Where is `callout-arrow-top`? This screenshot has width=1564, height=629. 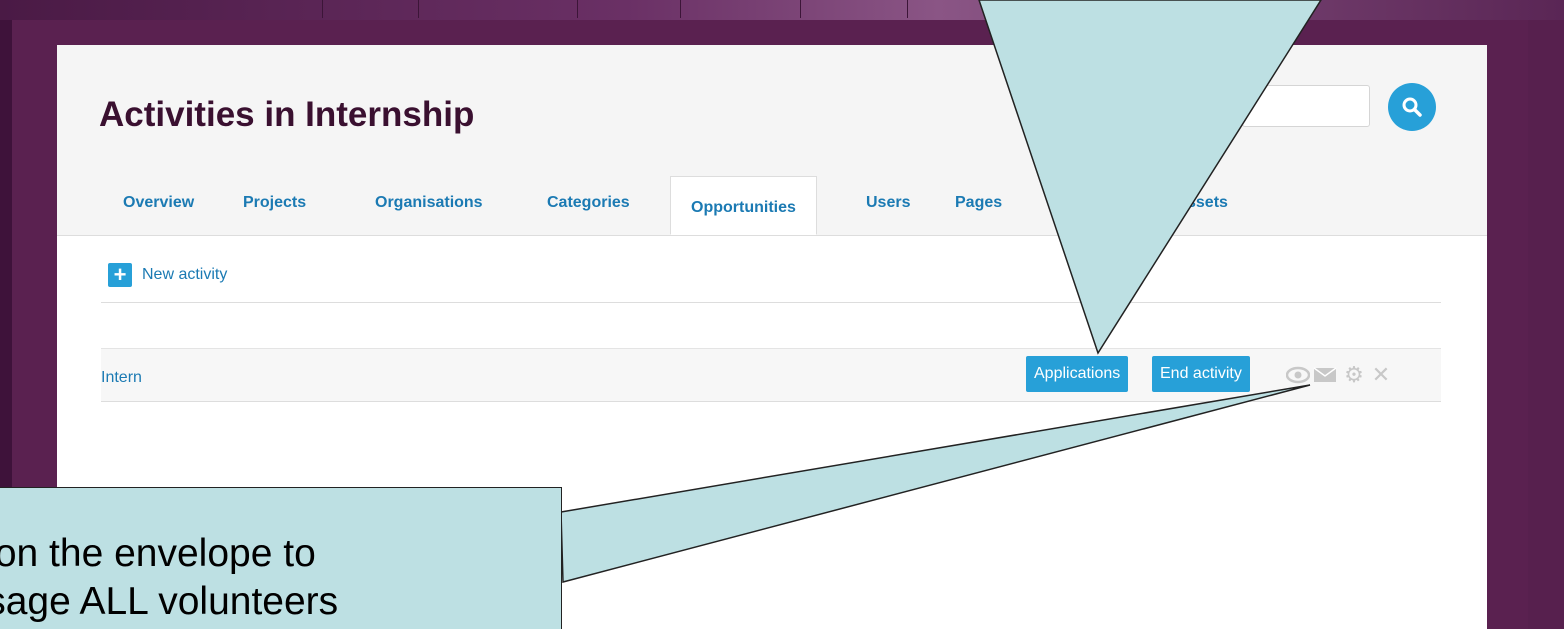
callout-arrow-top is located at coordinates (1150, 177).